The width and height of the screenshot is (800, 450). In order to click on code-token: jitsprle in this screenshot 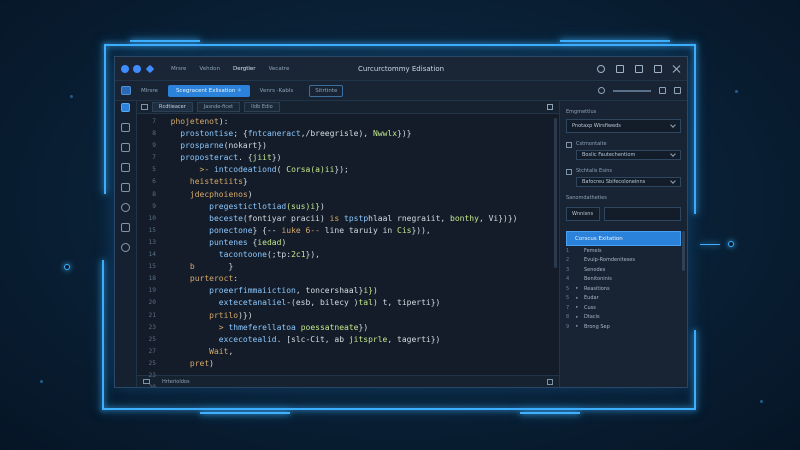, I will do `click(368, 339)`.